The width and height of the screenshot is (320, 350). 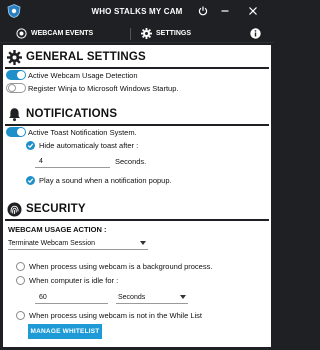 I want to click on hide-toast-checkbox-row: Hide automaticaly toast after :, so click(x=82, y=145).